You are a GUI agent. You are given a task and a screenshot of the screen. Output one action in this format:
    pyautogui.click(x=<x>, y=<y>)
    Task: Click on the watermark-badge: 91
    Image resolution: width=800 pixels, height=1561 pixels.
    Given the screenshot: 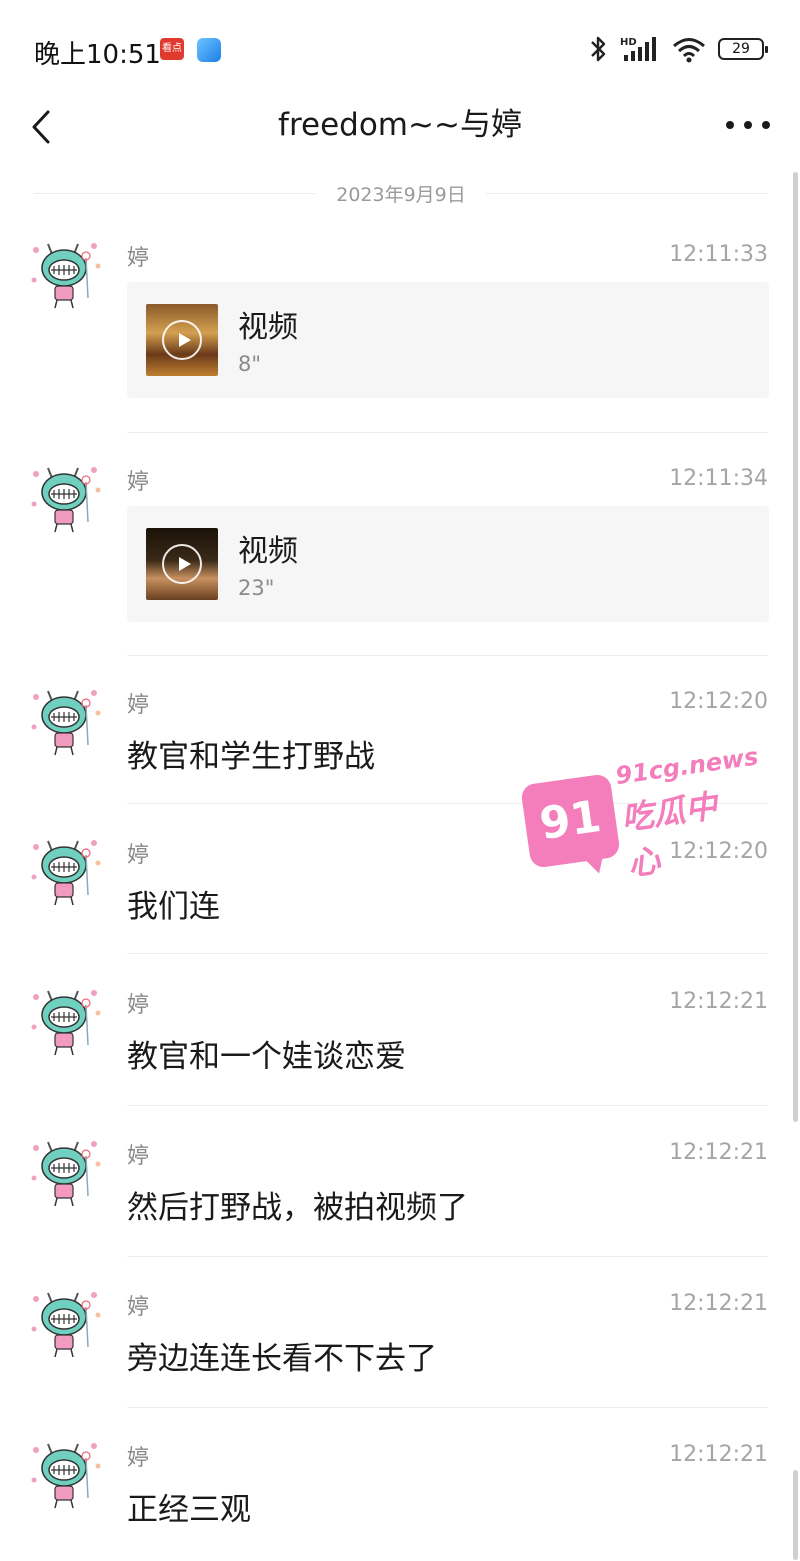 What is the action you would take?
    pyautogui.click(x=570, y=821)
    